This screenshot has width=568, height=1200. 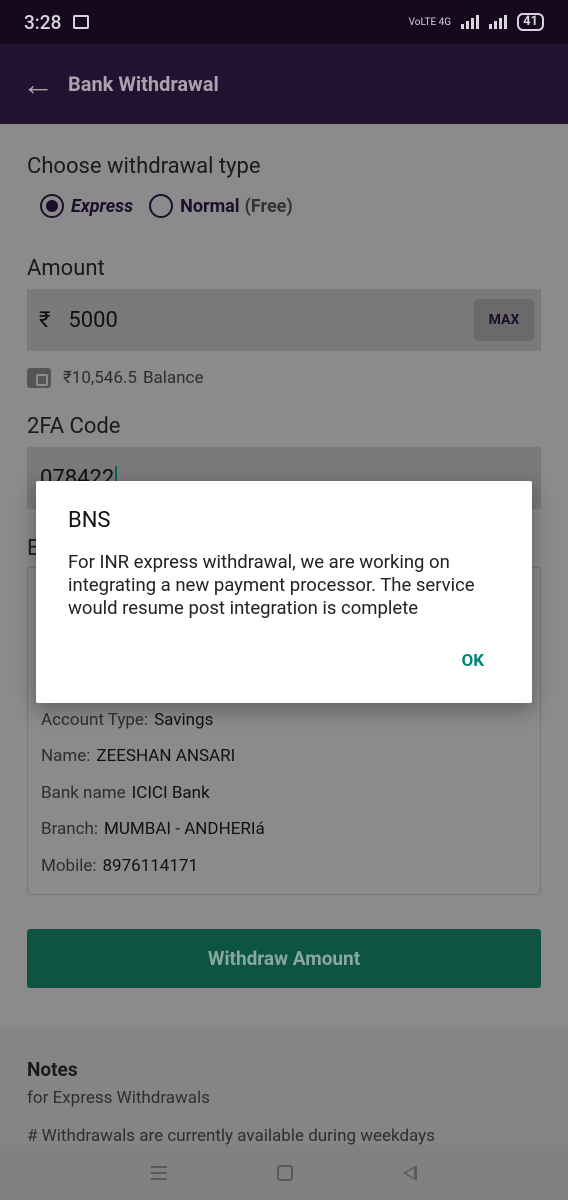 I want to click on withdrawal-type-radio-group: Express Normal (Free), so click(x=166, y=206).